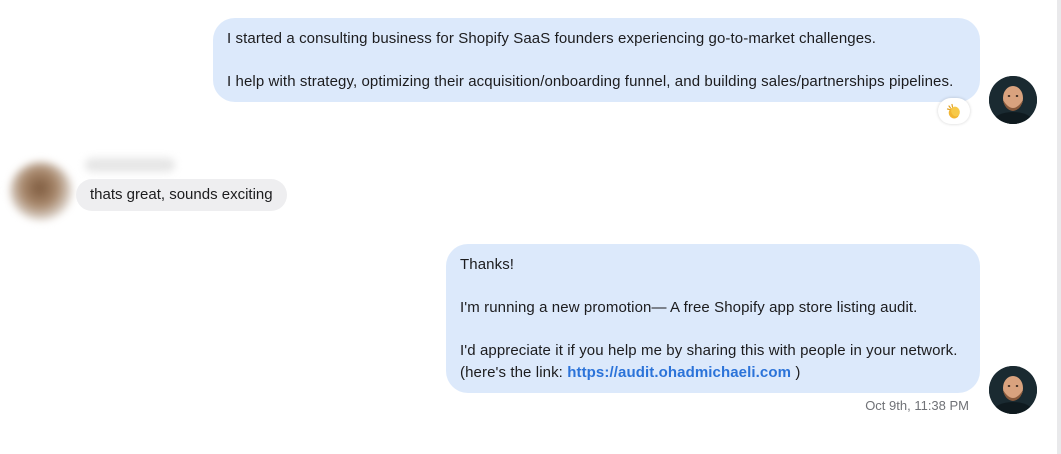 This screenshot has height=454, width=1061. I want to click on clapping-hands-icon, so click(953, 111).